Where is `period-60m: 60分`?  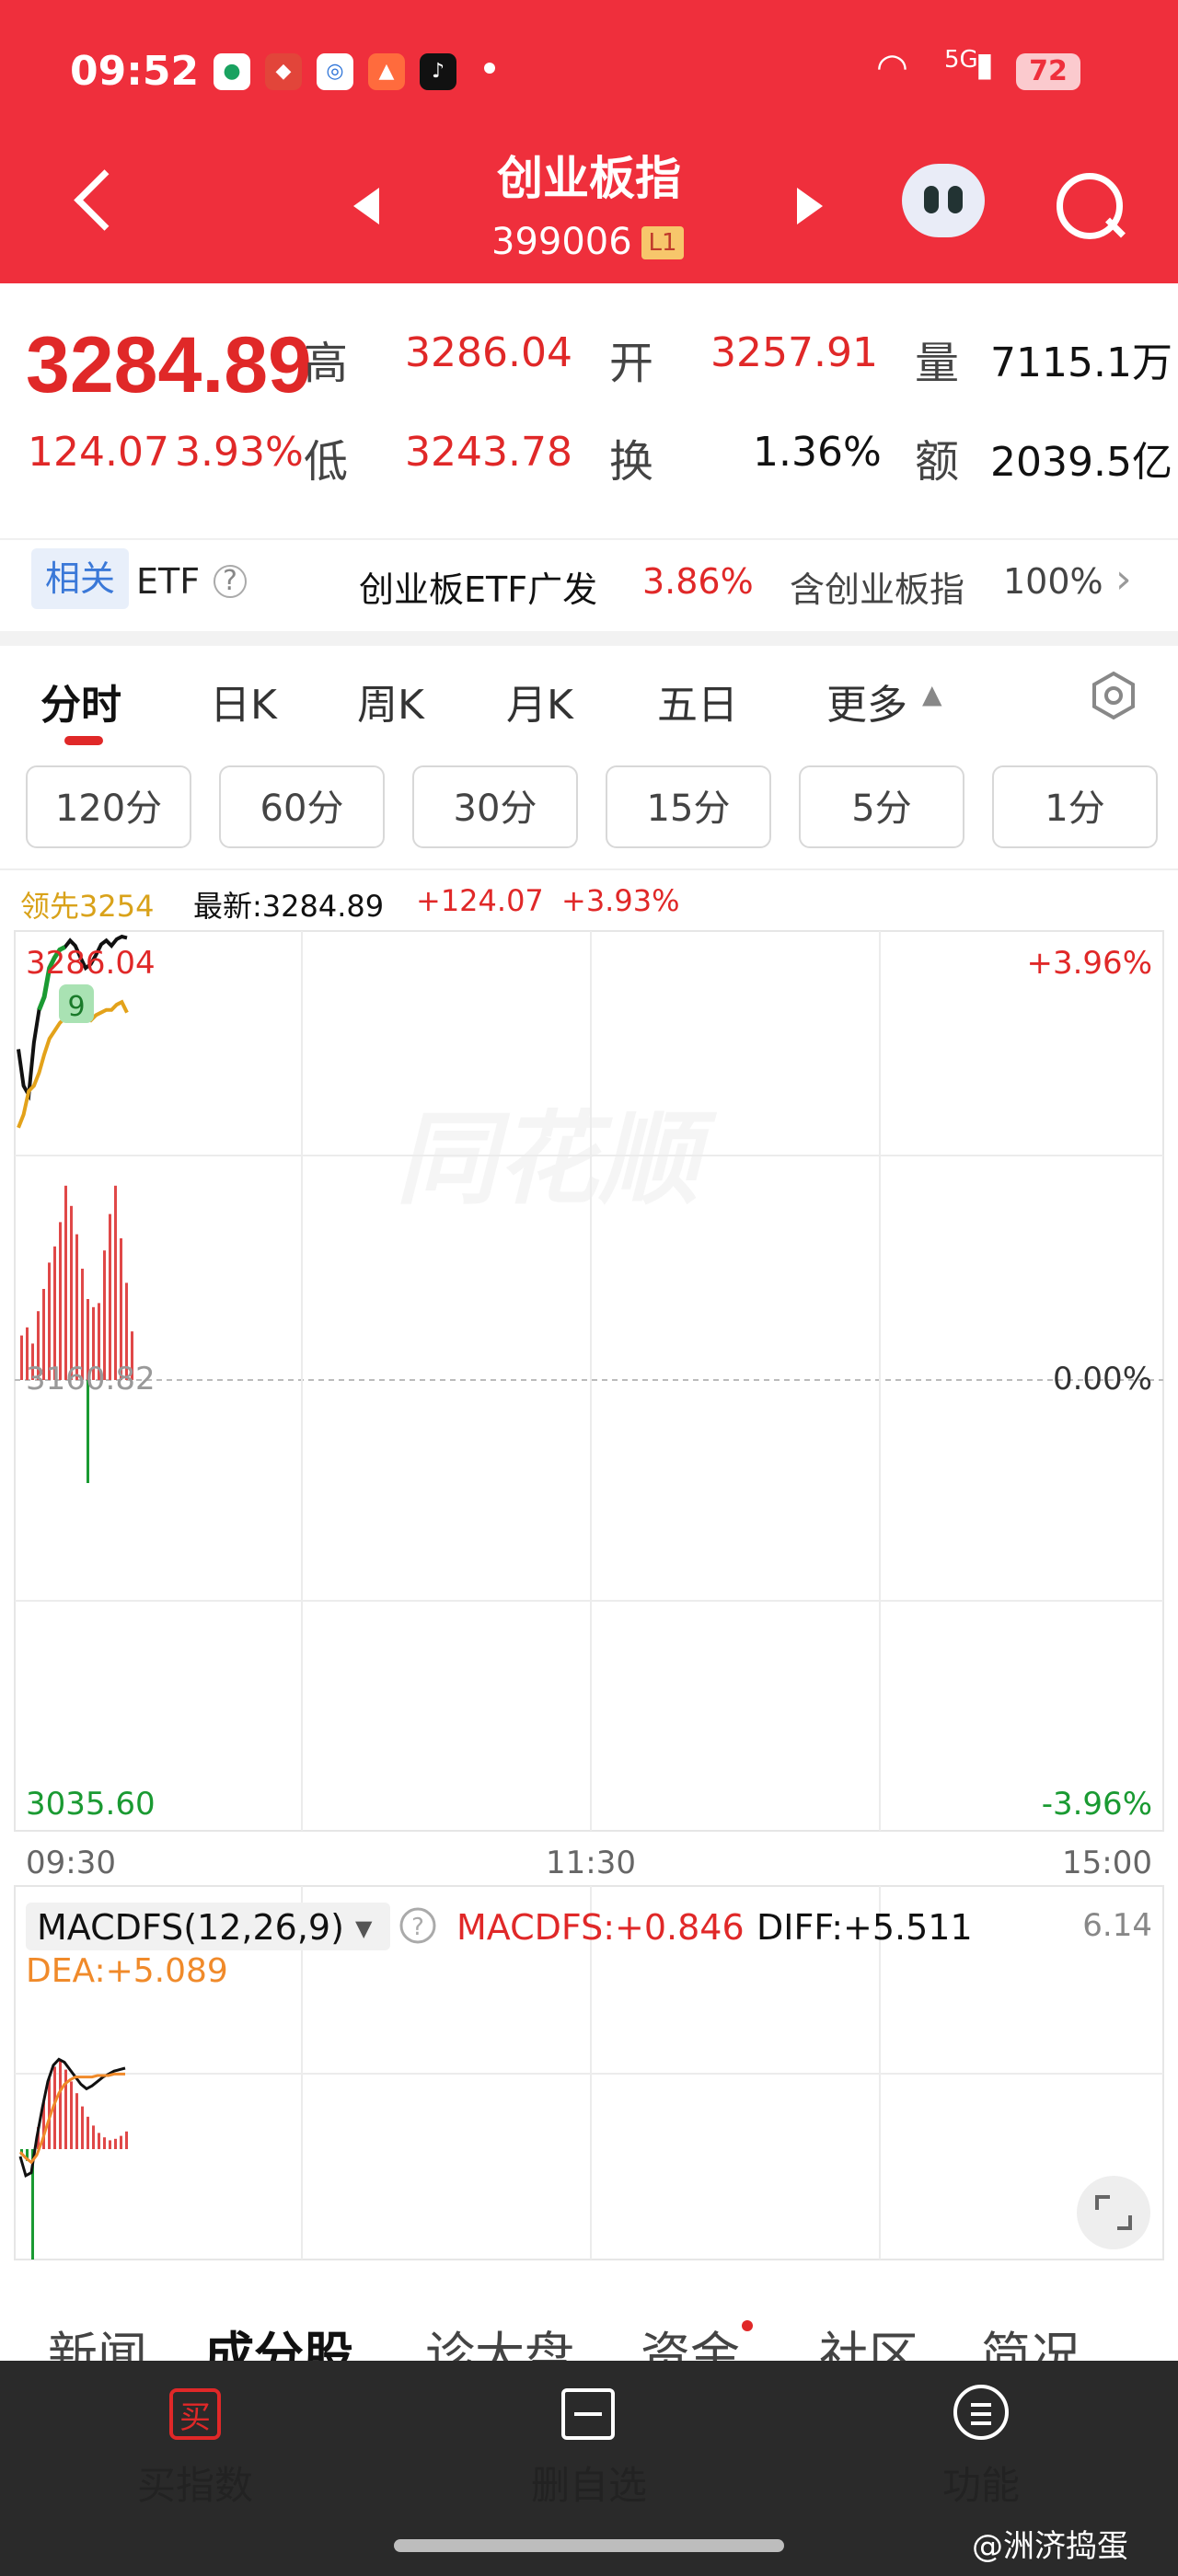
period-60m: 60分 is located at coordinates (302, 806).